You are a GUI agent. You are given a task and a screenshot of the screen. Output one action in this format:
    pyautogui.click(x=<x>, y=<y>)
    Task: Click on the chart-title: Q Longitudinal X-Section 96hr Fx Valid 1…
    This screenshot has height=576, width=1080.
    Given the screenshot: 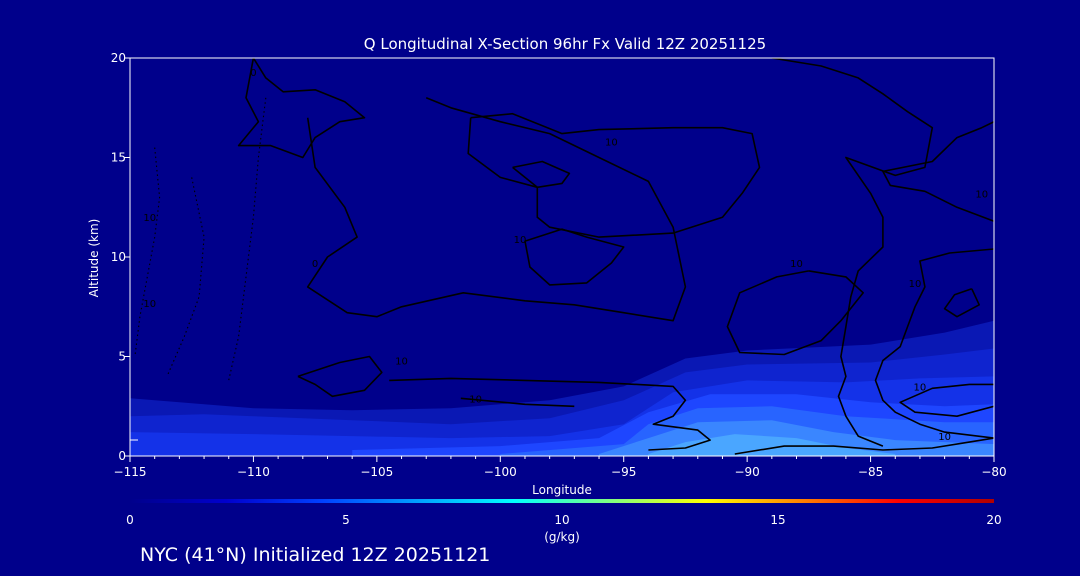 What is the action you would take?
    pyautogui.click(x=565, y=44)
    